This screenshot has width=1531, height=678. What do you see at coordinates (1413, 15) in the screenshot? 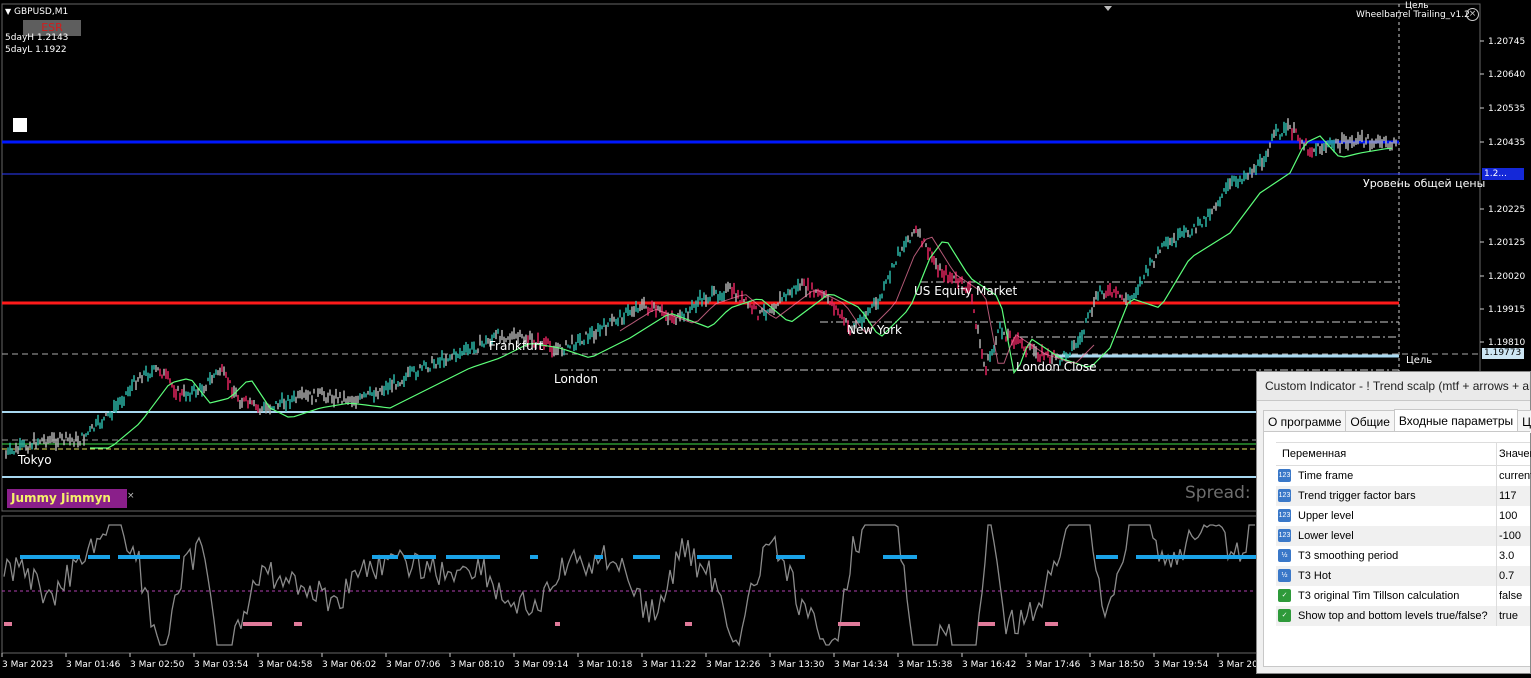
I see `ea-name-label: Wheelbarrel Trailing_v1.2` at bounding box center [1413, 15].